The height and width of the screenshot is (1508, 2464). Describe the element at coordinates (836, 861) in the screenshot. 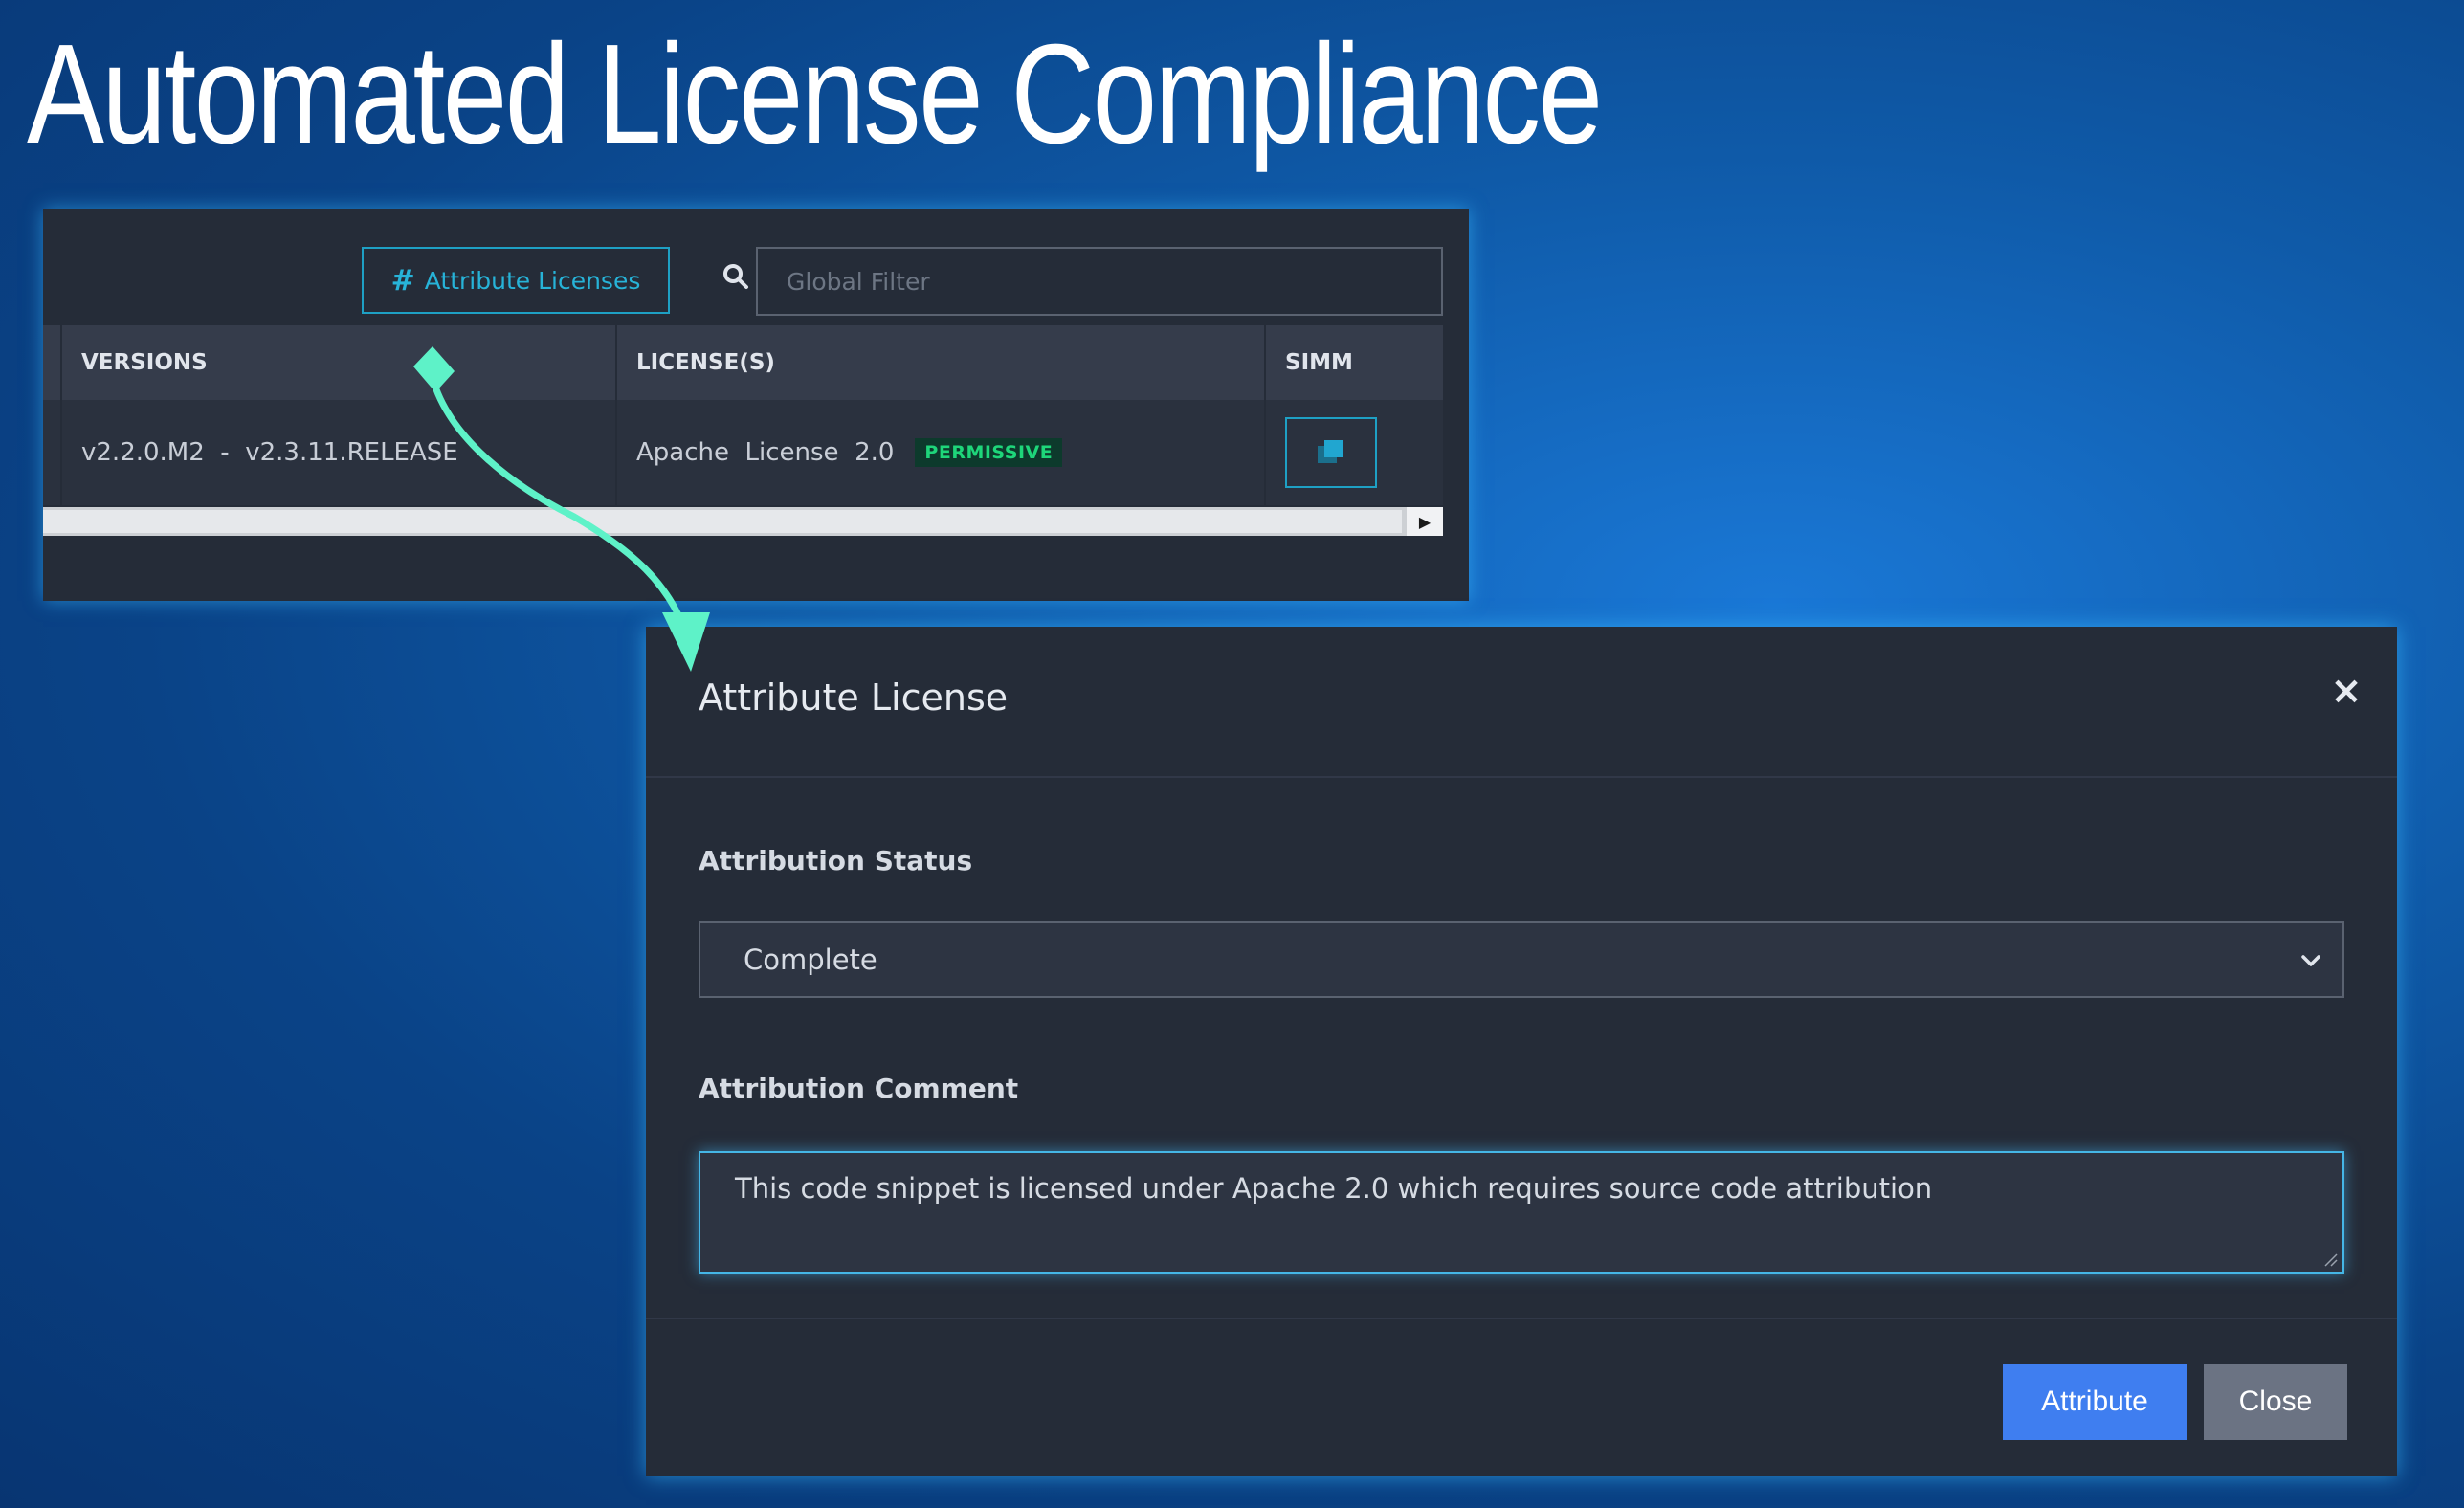

I see `attribution-status-label: Attribution Status` at that location.